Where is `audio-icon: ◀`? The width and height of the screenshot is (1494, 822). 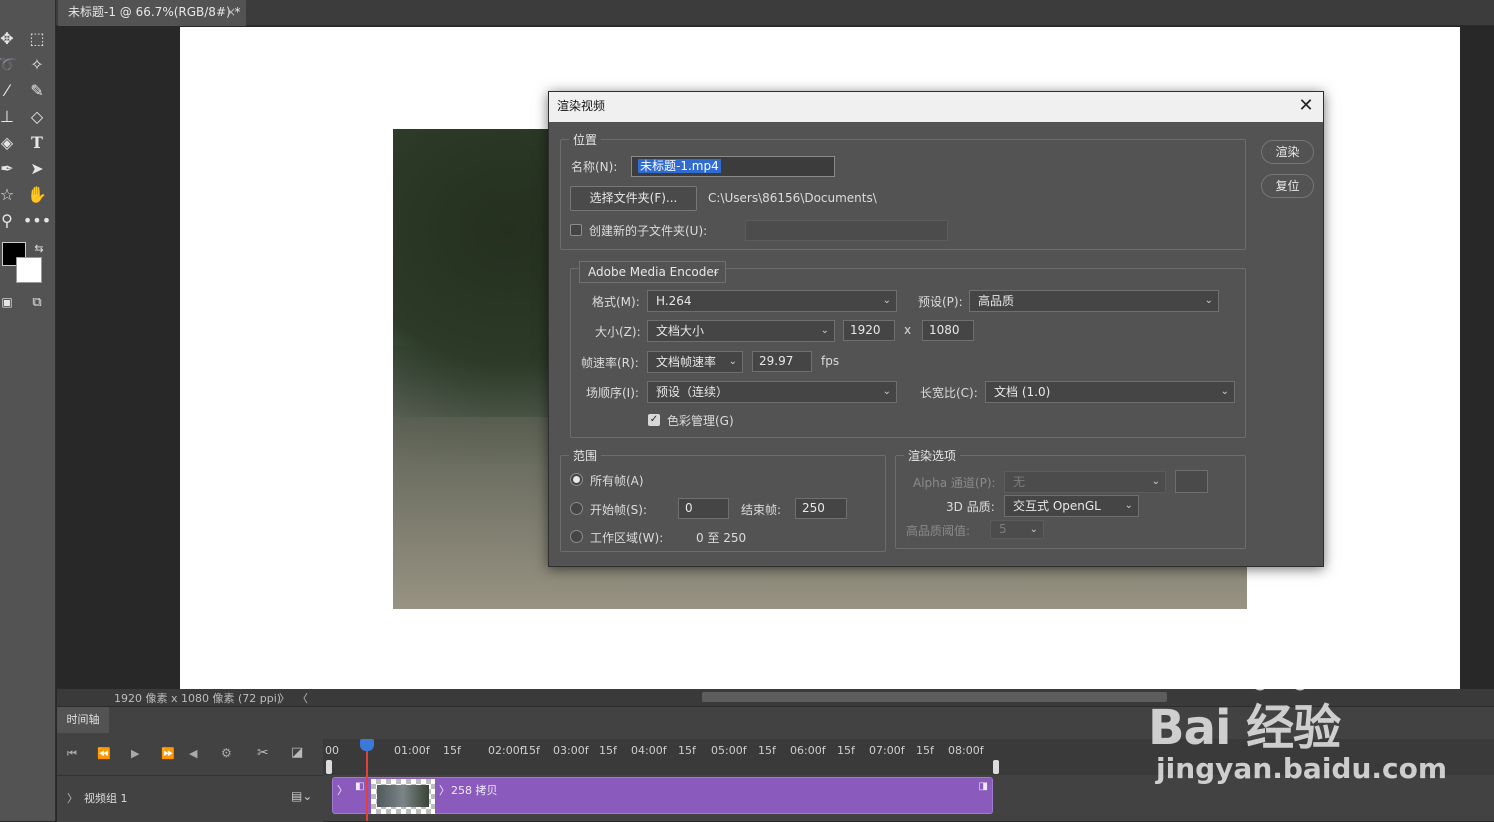 audio-icon: ◀ is located at coordinates (193, 753).